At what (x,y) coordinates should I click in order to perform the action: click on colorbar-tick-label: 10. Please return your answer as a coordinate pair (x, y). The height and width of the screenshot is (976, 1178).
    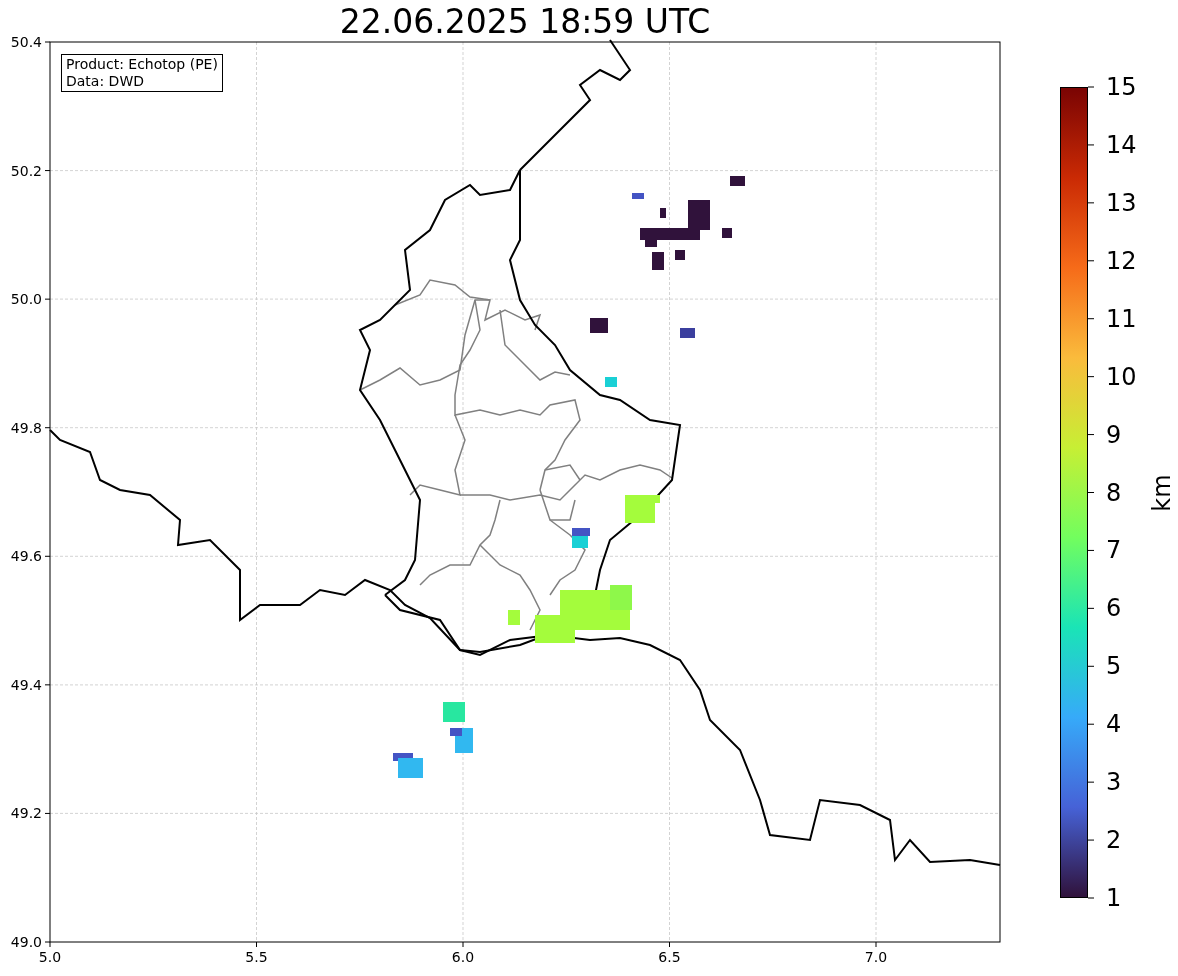
    Looking at the image, I should click on (1122, 376).